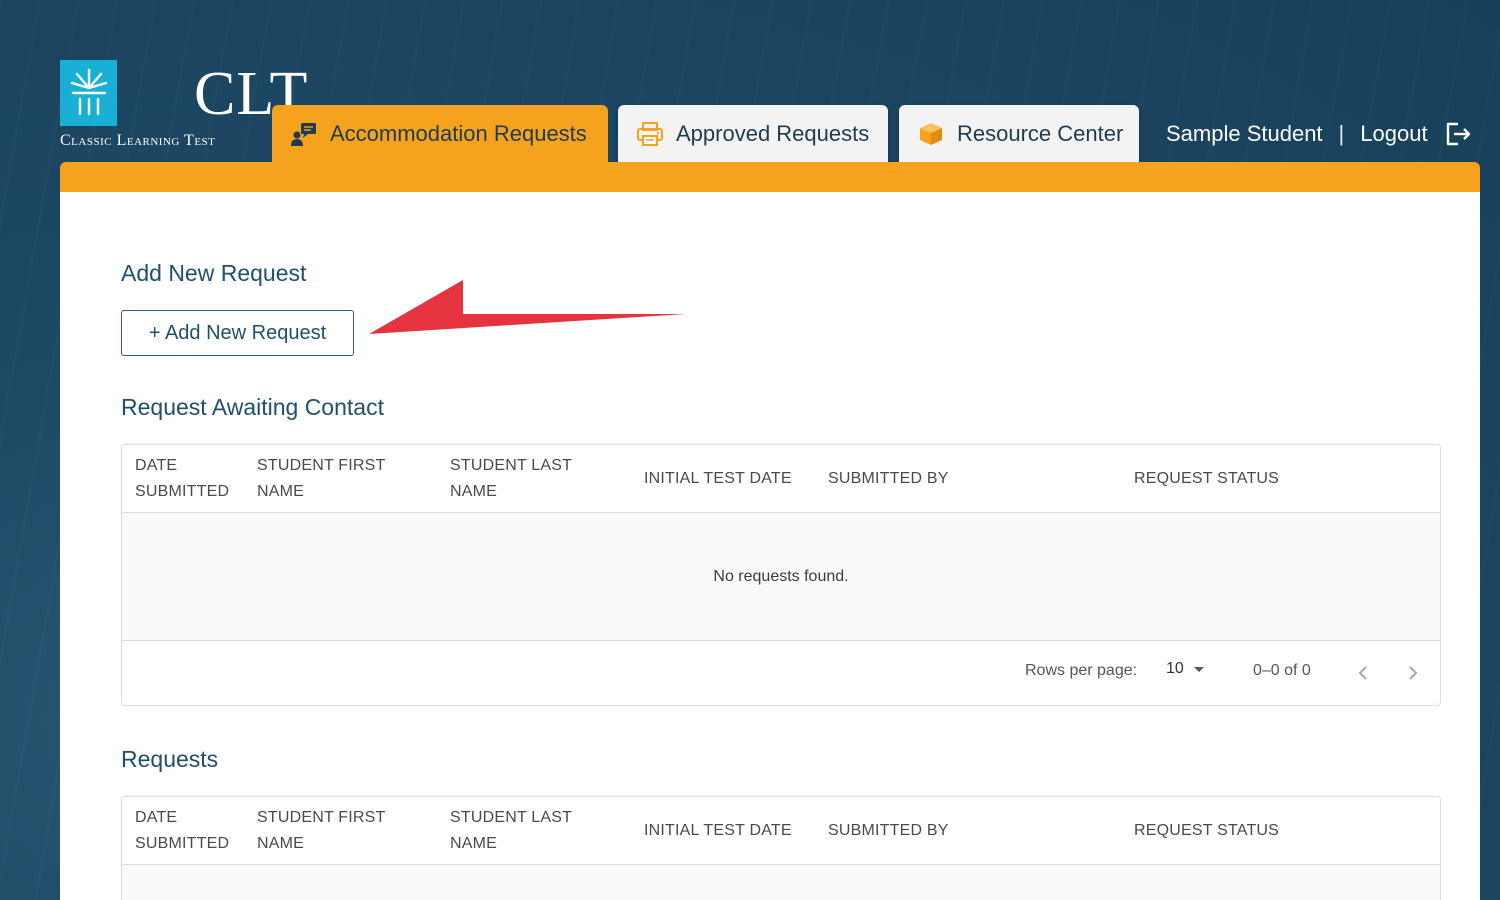  I want to click on tab-resource-center: Resource Center, so click(1019, 134).